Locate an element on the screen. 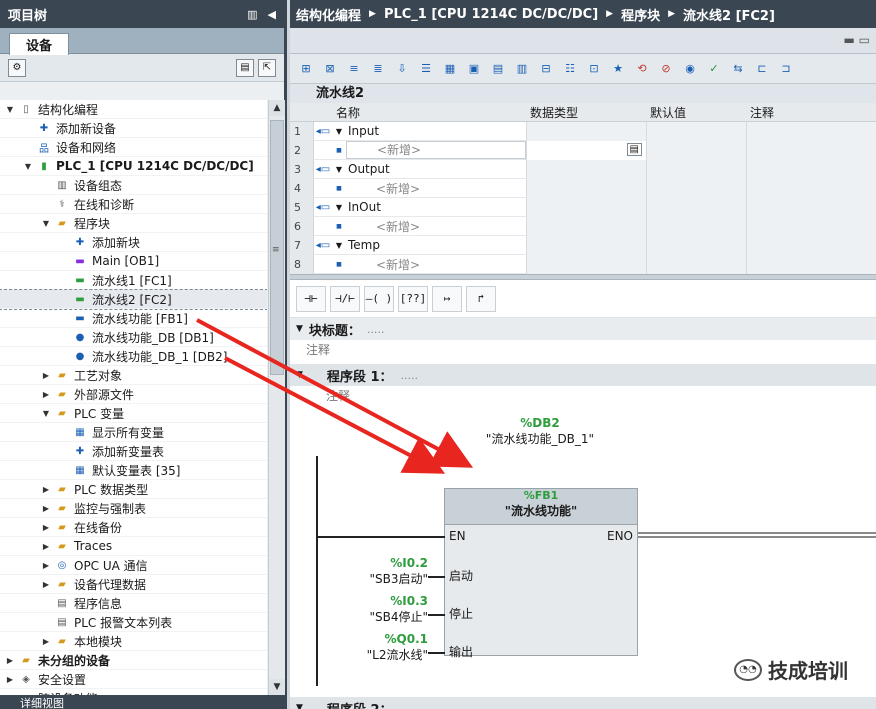  tree-item: ● 流水线功能_DB_1 [DB2] is located at coordinates (133, 356).